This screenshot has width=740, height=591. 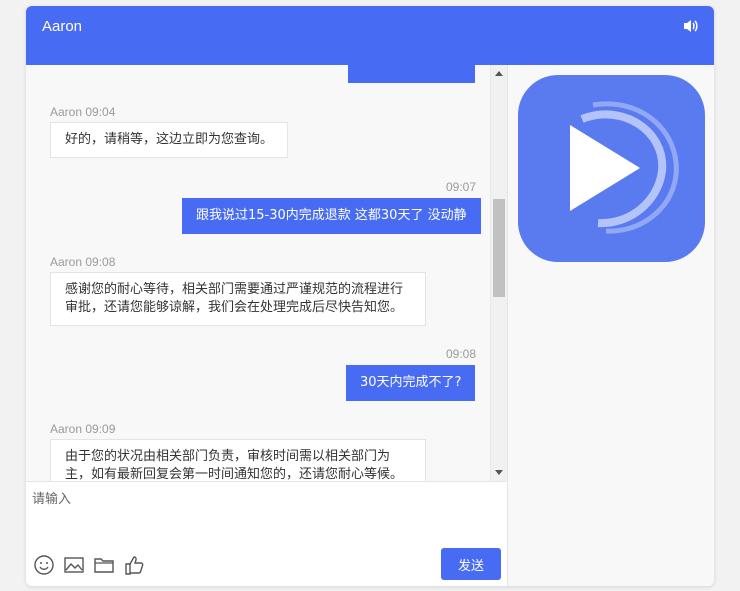 What do you see at coordinates (411, 74) in the screenshot?
I see `previous-outgoing-bubble` at bounding box center [411, 74].